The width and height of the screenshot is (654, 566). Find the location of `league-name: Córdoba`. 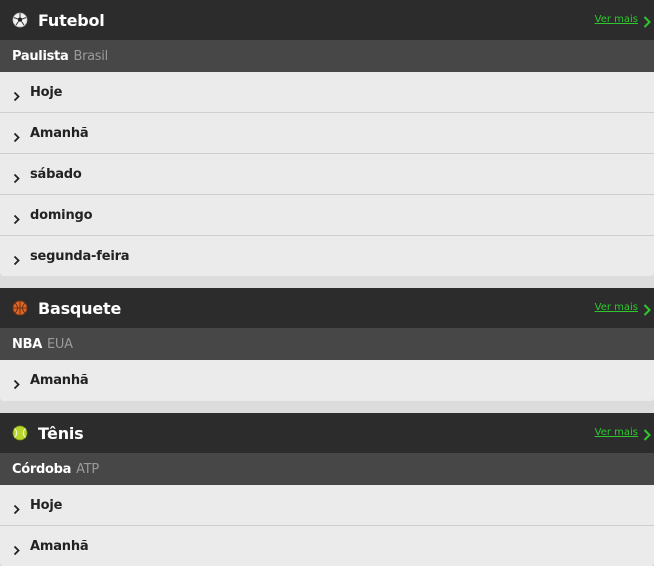

league-name: Córdoba is located at coordinates (42, 469).